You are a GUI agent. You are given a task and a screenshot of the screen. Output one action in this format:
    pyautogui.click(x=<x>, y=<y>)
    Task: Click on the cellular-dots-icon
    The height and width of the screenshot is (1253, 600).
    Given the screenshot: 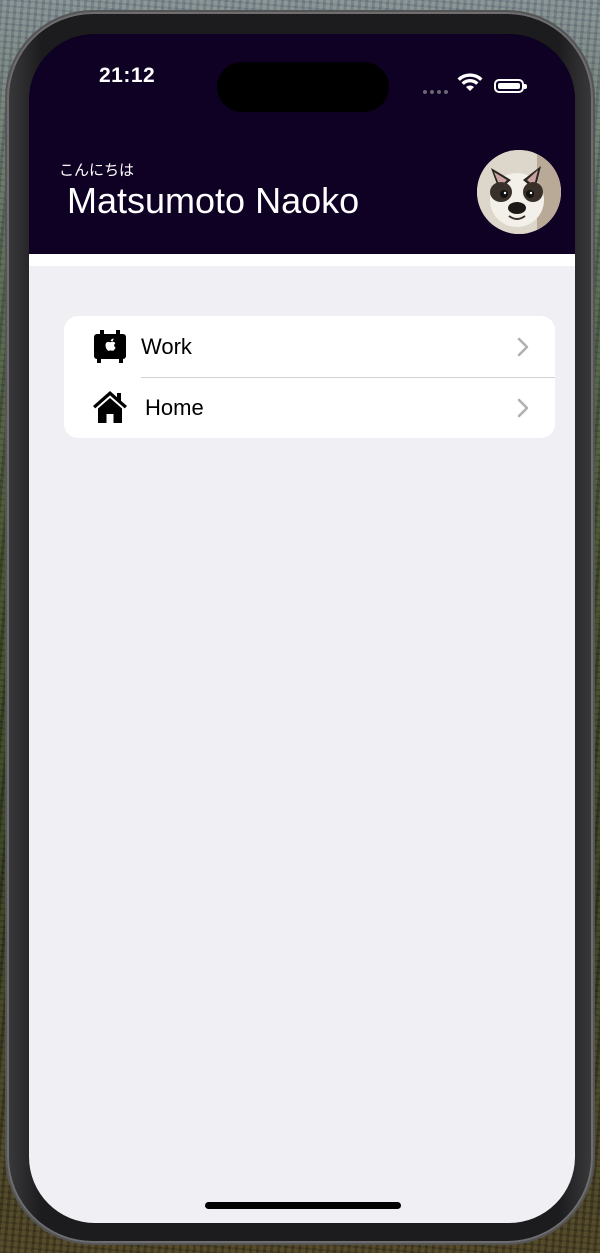 What is the action you would take?
    pyautogui.click(x=435, y=92)
    